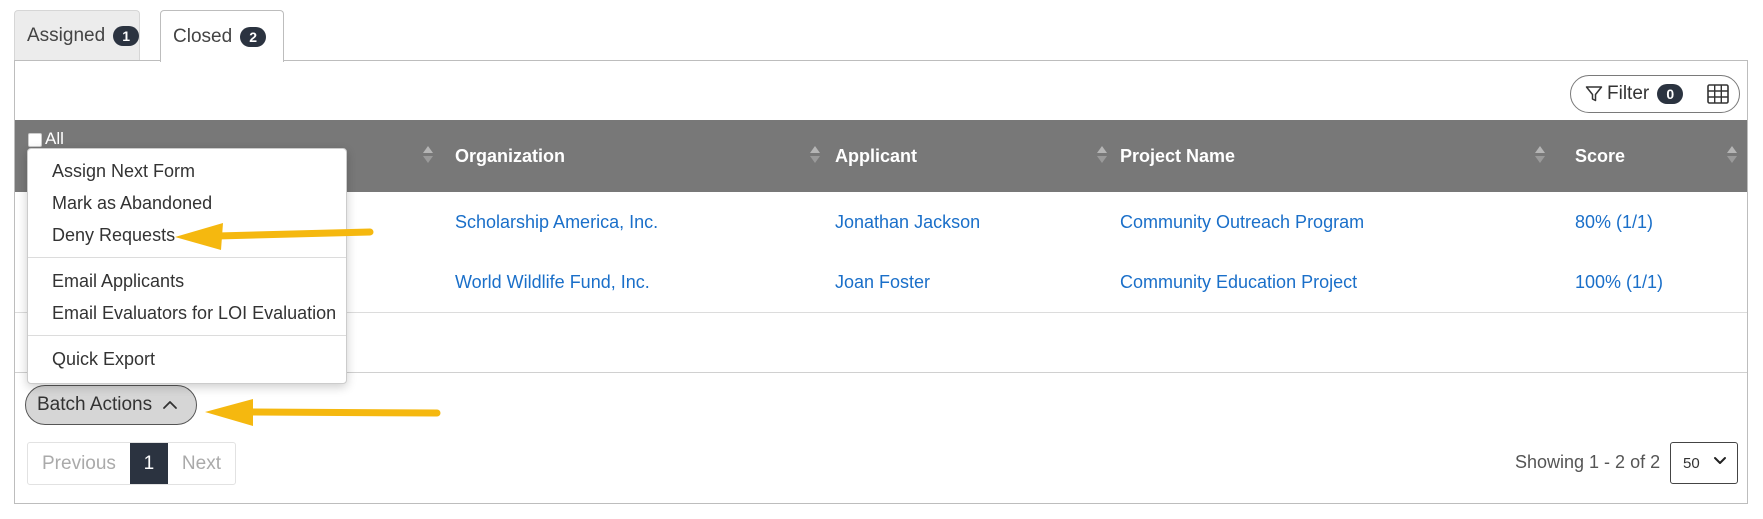  Describe the element at coordinates (1655, 94) in the screenshot. I see `filter-button: Filter 0` at that location.